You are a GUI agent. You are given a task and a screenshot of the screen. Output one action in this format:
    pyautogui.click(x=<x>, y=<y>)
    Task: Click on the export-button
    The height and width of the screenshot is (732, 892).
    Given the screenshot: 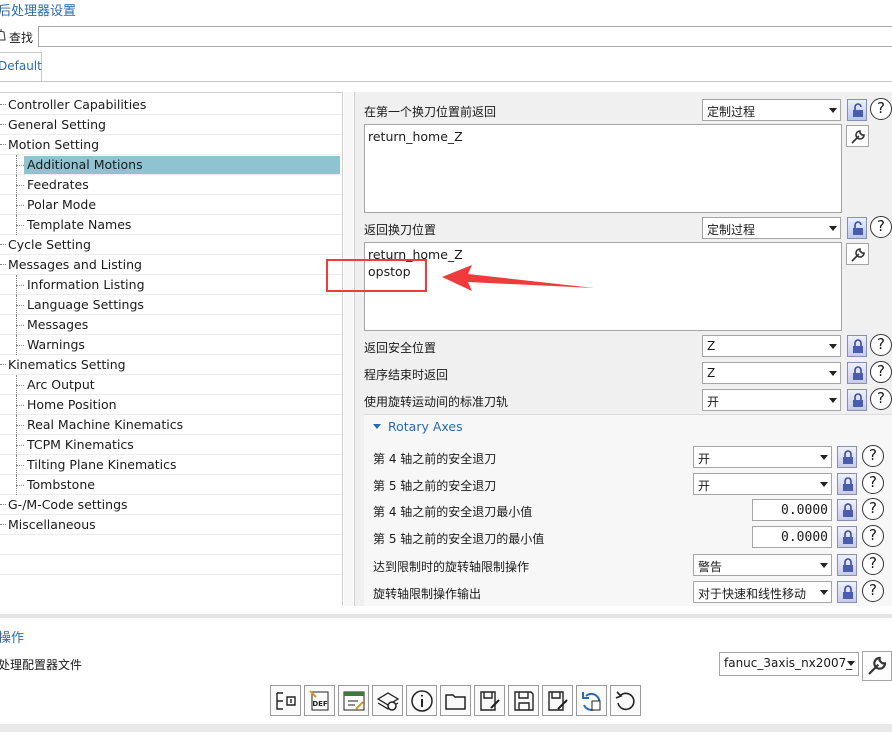 What is the action you would take?
    pyautogui.click(x=285, y=700)
    